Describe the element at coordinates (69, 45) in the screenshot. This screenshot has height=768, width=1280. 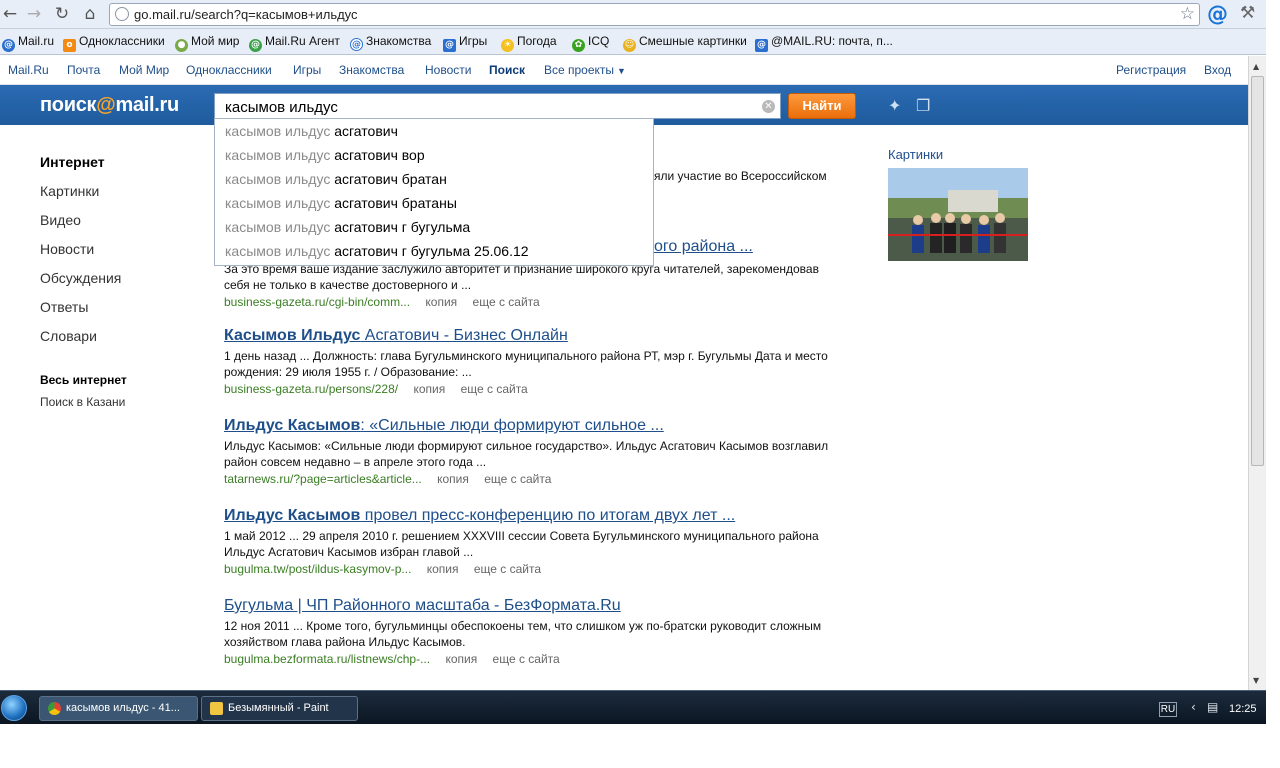
I see `ok-icon: o` at that location.